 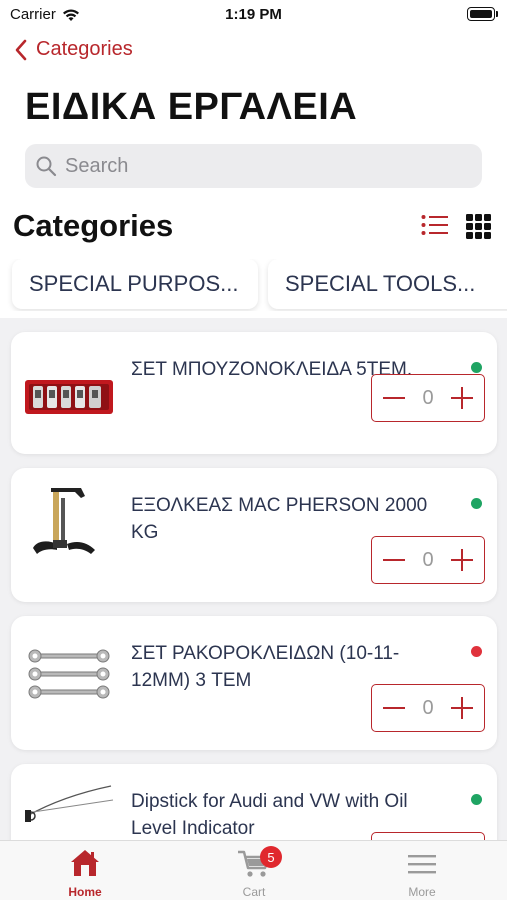 I want to click on status-bar: Carrier 1:19 PM, so click(x=253, y=15).